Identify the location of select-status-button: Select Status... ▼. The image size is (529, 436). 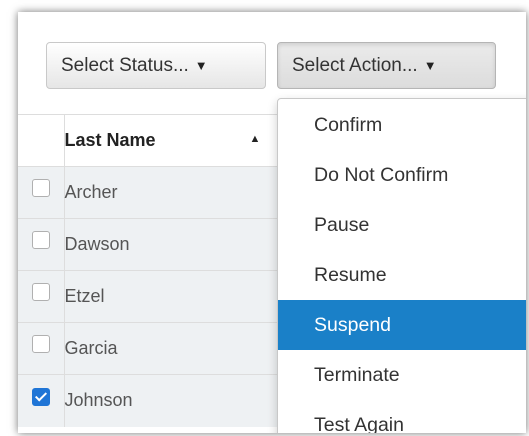
(156, 65).